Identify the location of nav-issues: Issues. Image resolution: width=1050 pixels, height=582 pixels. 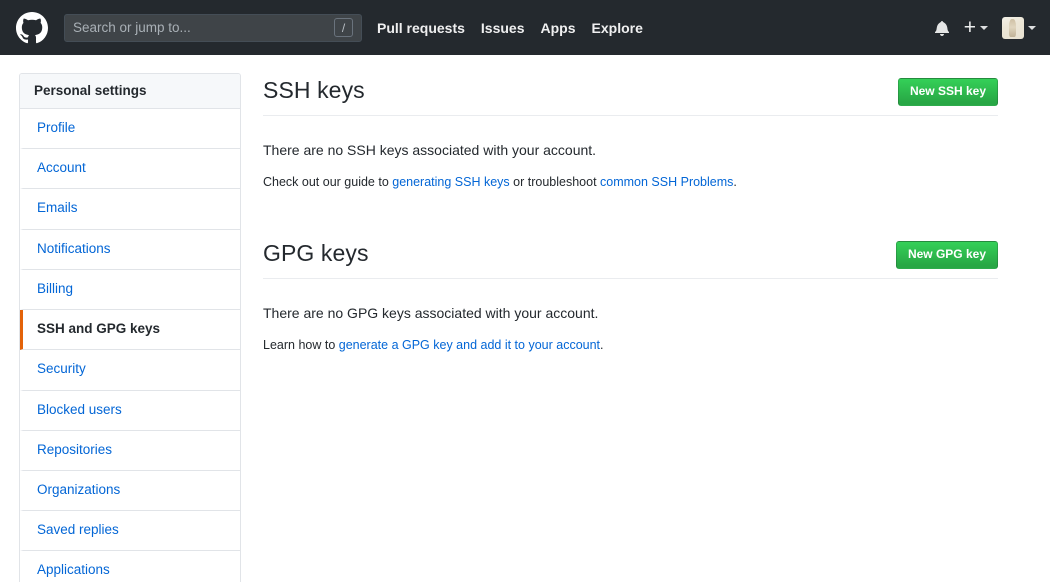
(503, 28).